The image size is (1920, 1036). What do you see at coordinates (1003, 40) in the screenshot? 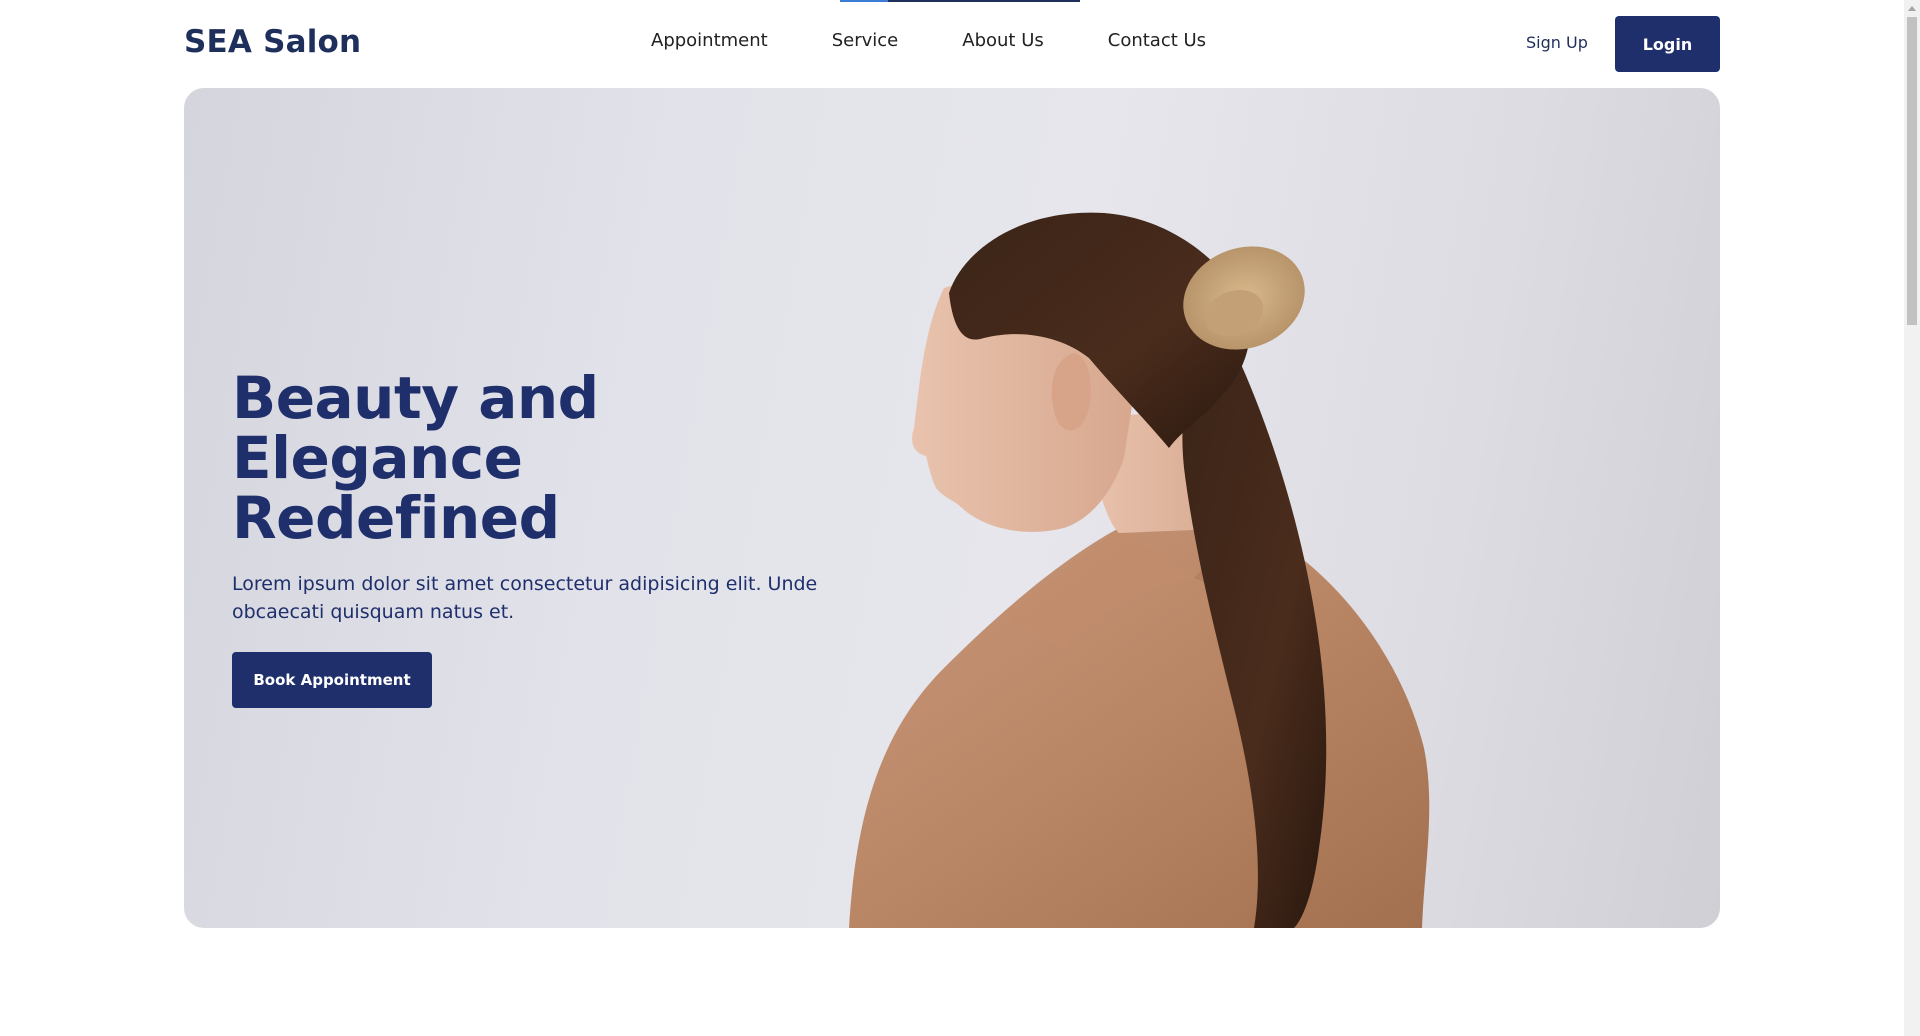
I see `nav-about-us: About Us` at bounding box center [1003, 40].